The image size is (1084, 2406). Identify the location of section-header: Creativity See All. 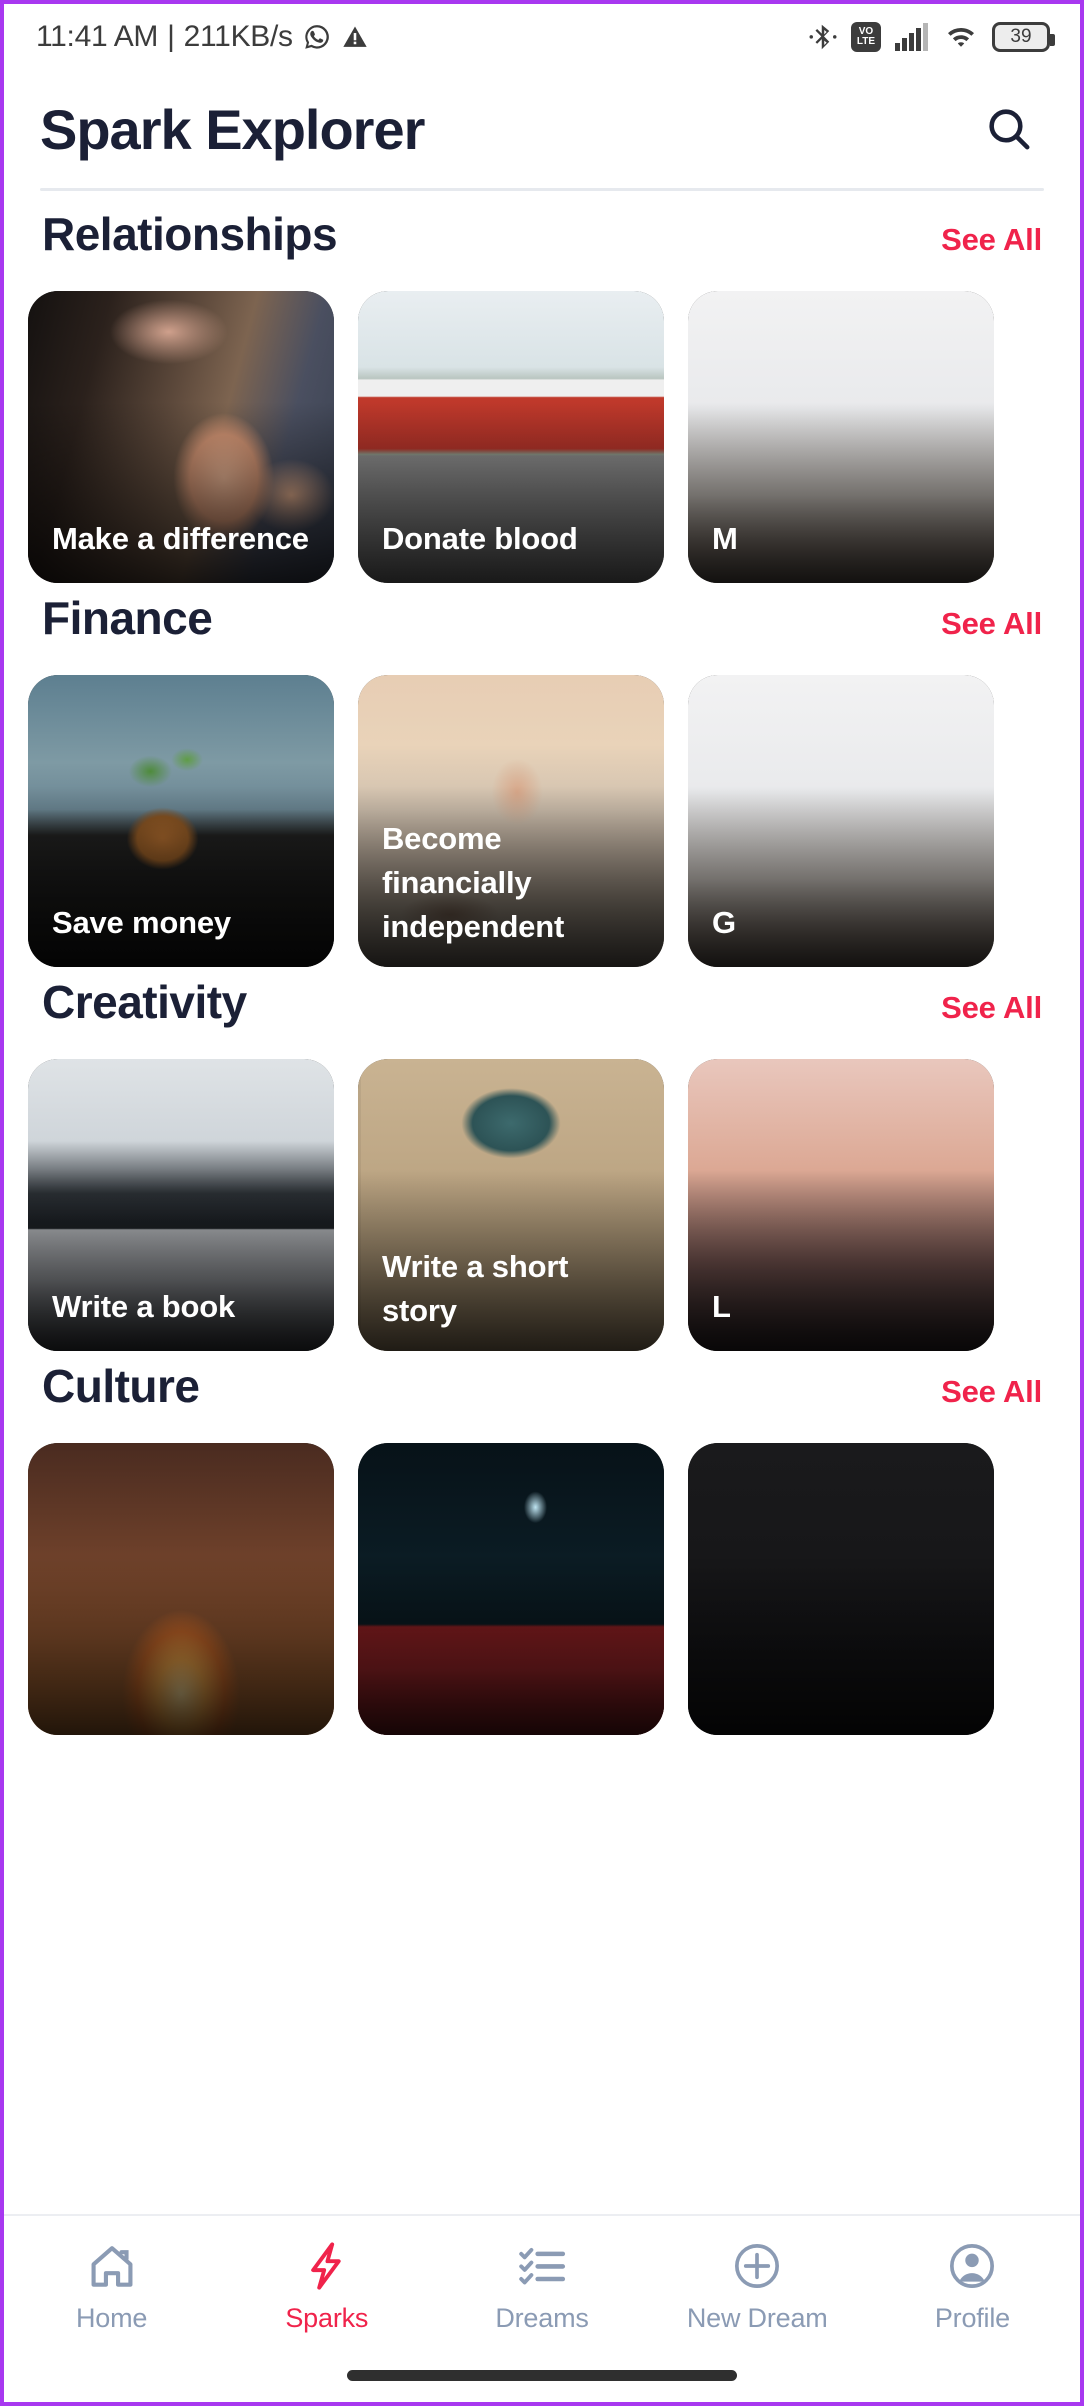
(542, 1017).